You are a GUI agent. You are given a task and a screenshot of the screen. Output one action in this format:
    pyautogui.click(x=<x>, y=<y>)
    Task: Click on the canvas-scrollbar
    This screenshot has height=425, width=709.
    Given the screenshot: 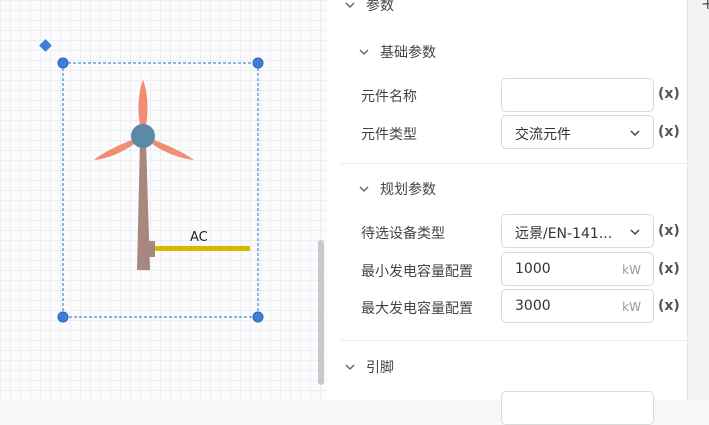 What is the action you would take?
    pyautogui.click(x=321, y=312)
    